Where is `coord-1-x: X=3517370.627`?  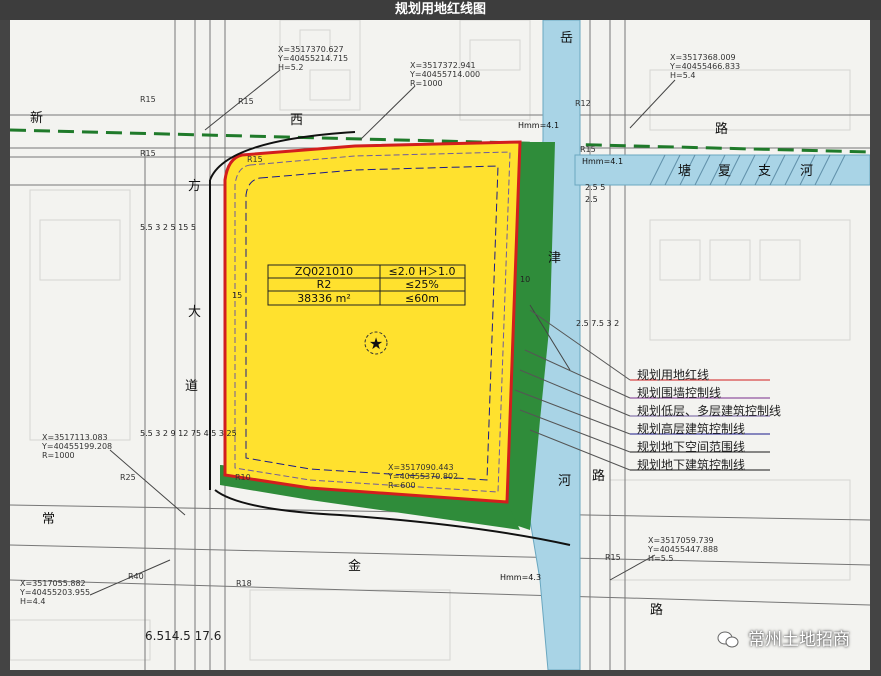 coord-1-x: X=3517370.627 is located at coordinates (311, 49).